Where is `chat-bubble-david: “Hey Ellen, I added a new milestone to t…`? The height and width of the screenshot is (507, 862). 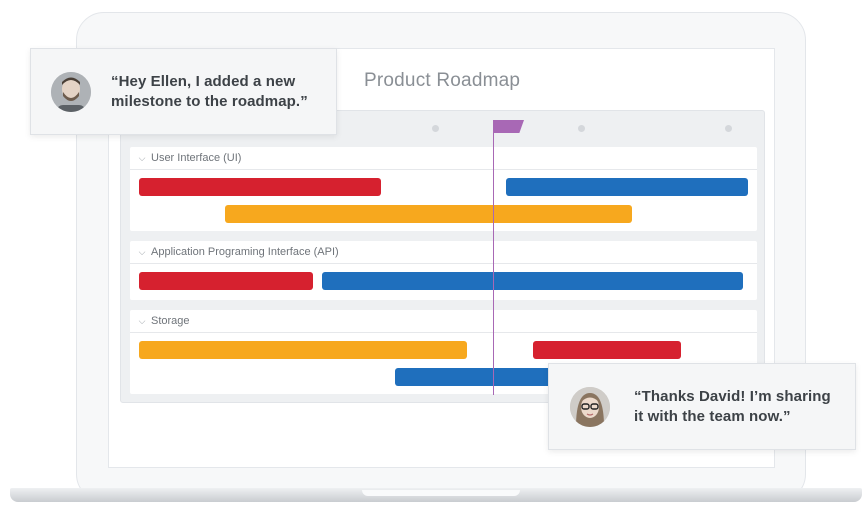
chat-bubble-david: “Hey Ellen, I added a new milestone to t… is located at coordinates (183, 91).